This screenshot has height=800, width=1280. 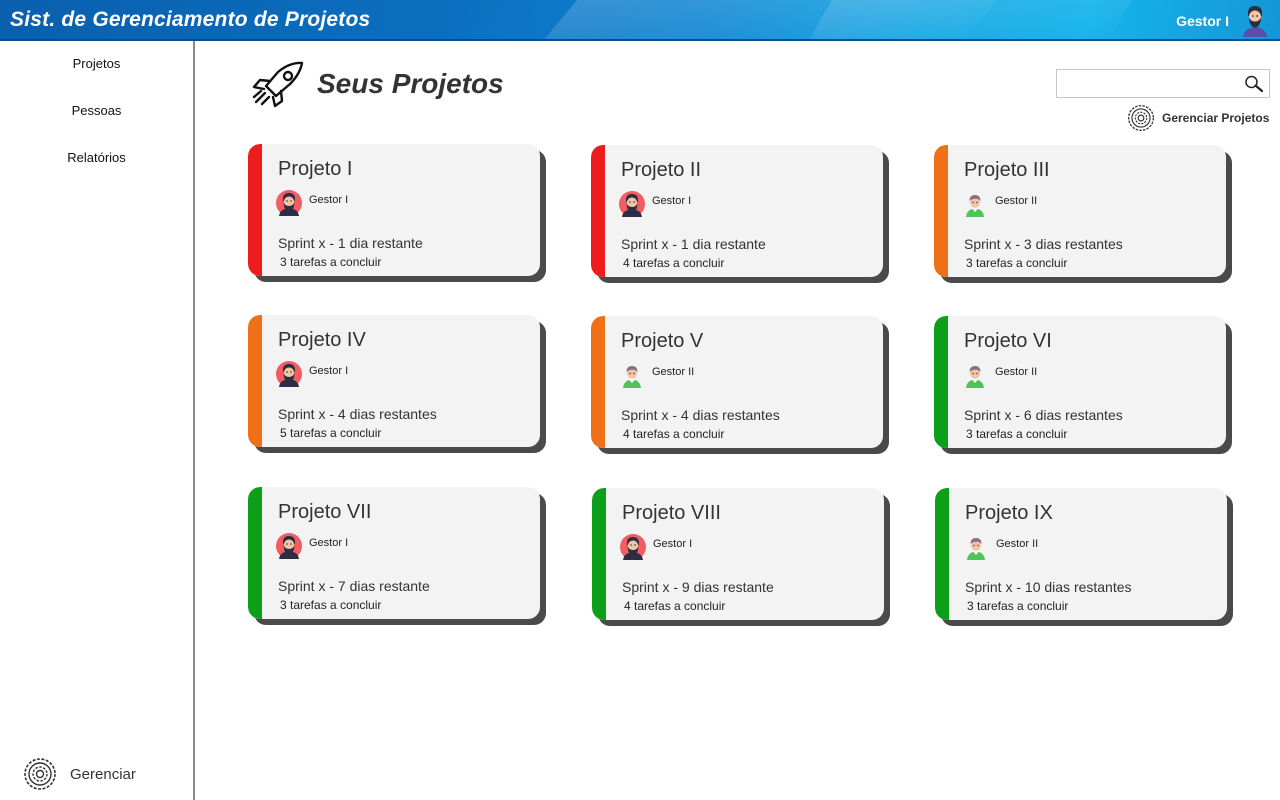 I want to click on app-title: Sist. de Gerenciamento de Projetos, so click(x=190, y=19).